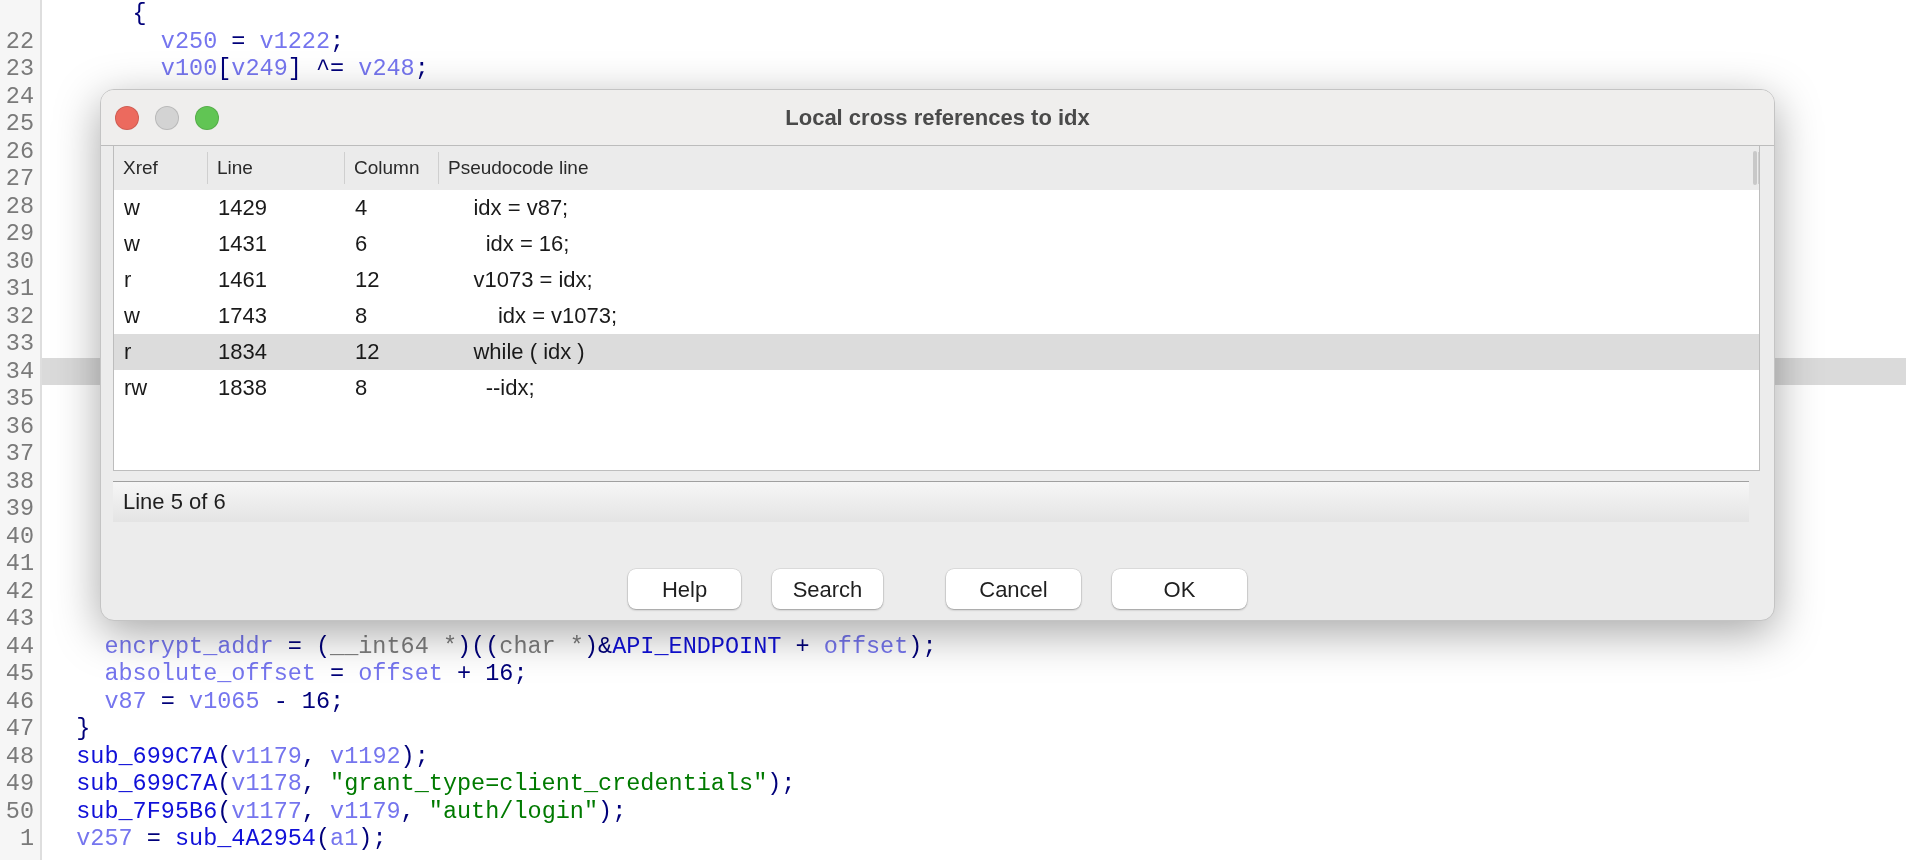 This screenshot has height=860, width=1906. I want to click on dialog-button: Help, so click(684, 589).